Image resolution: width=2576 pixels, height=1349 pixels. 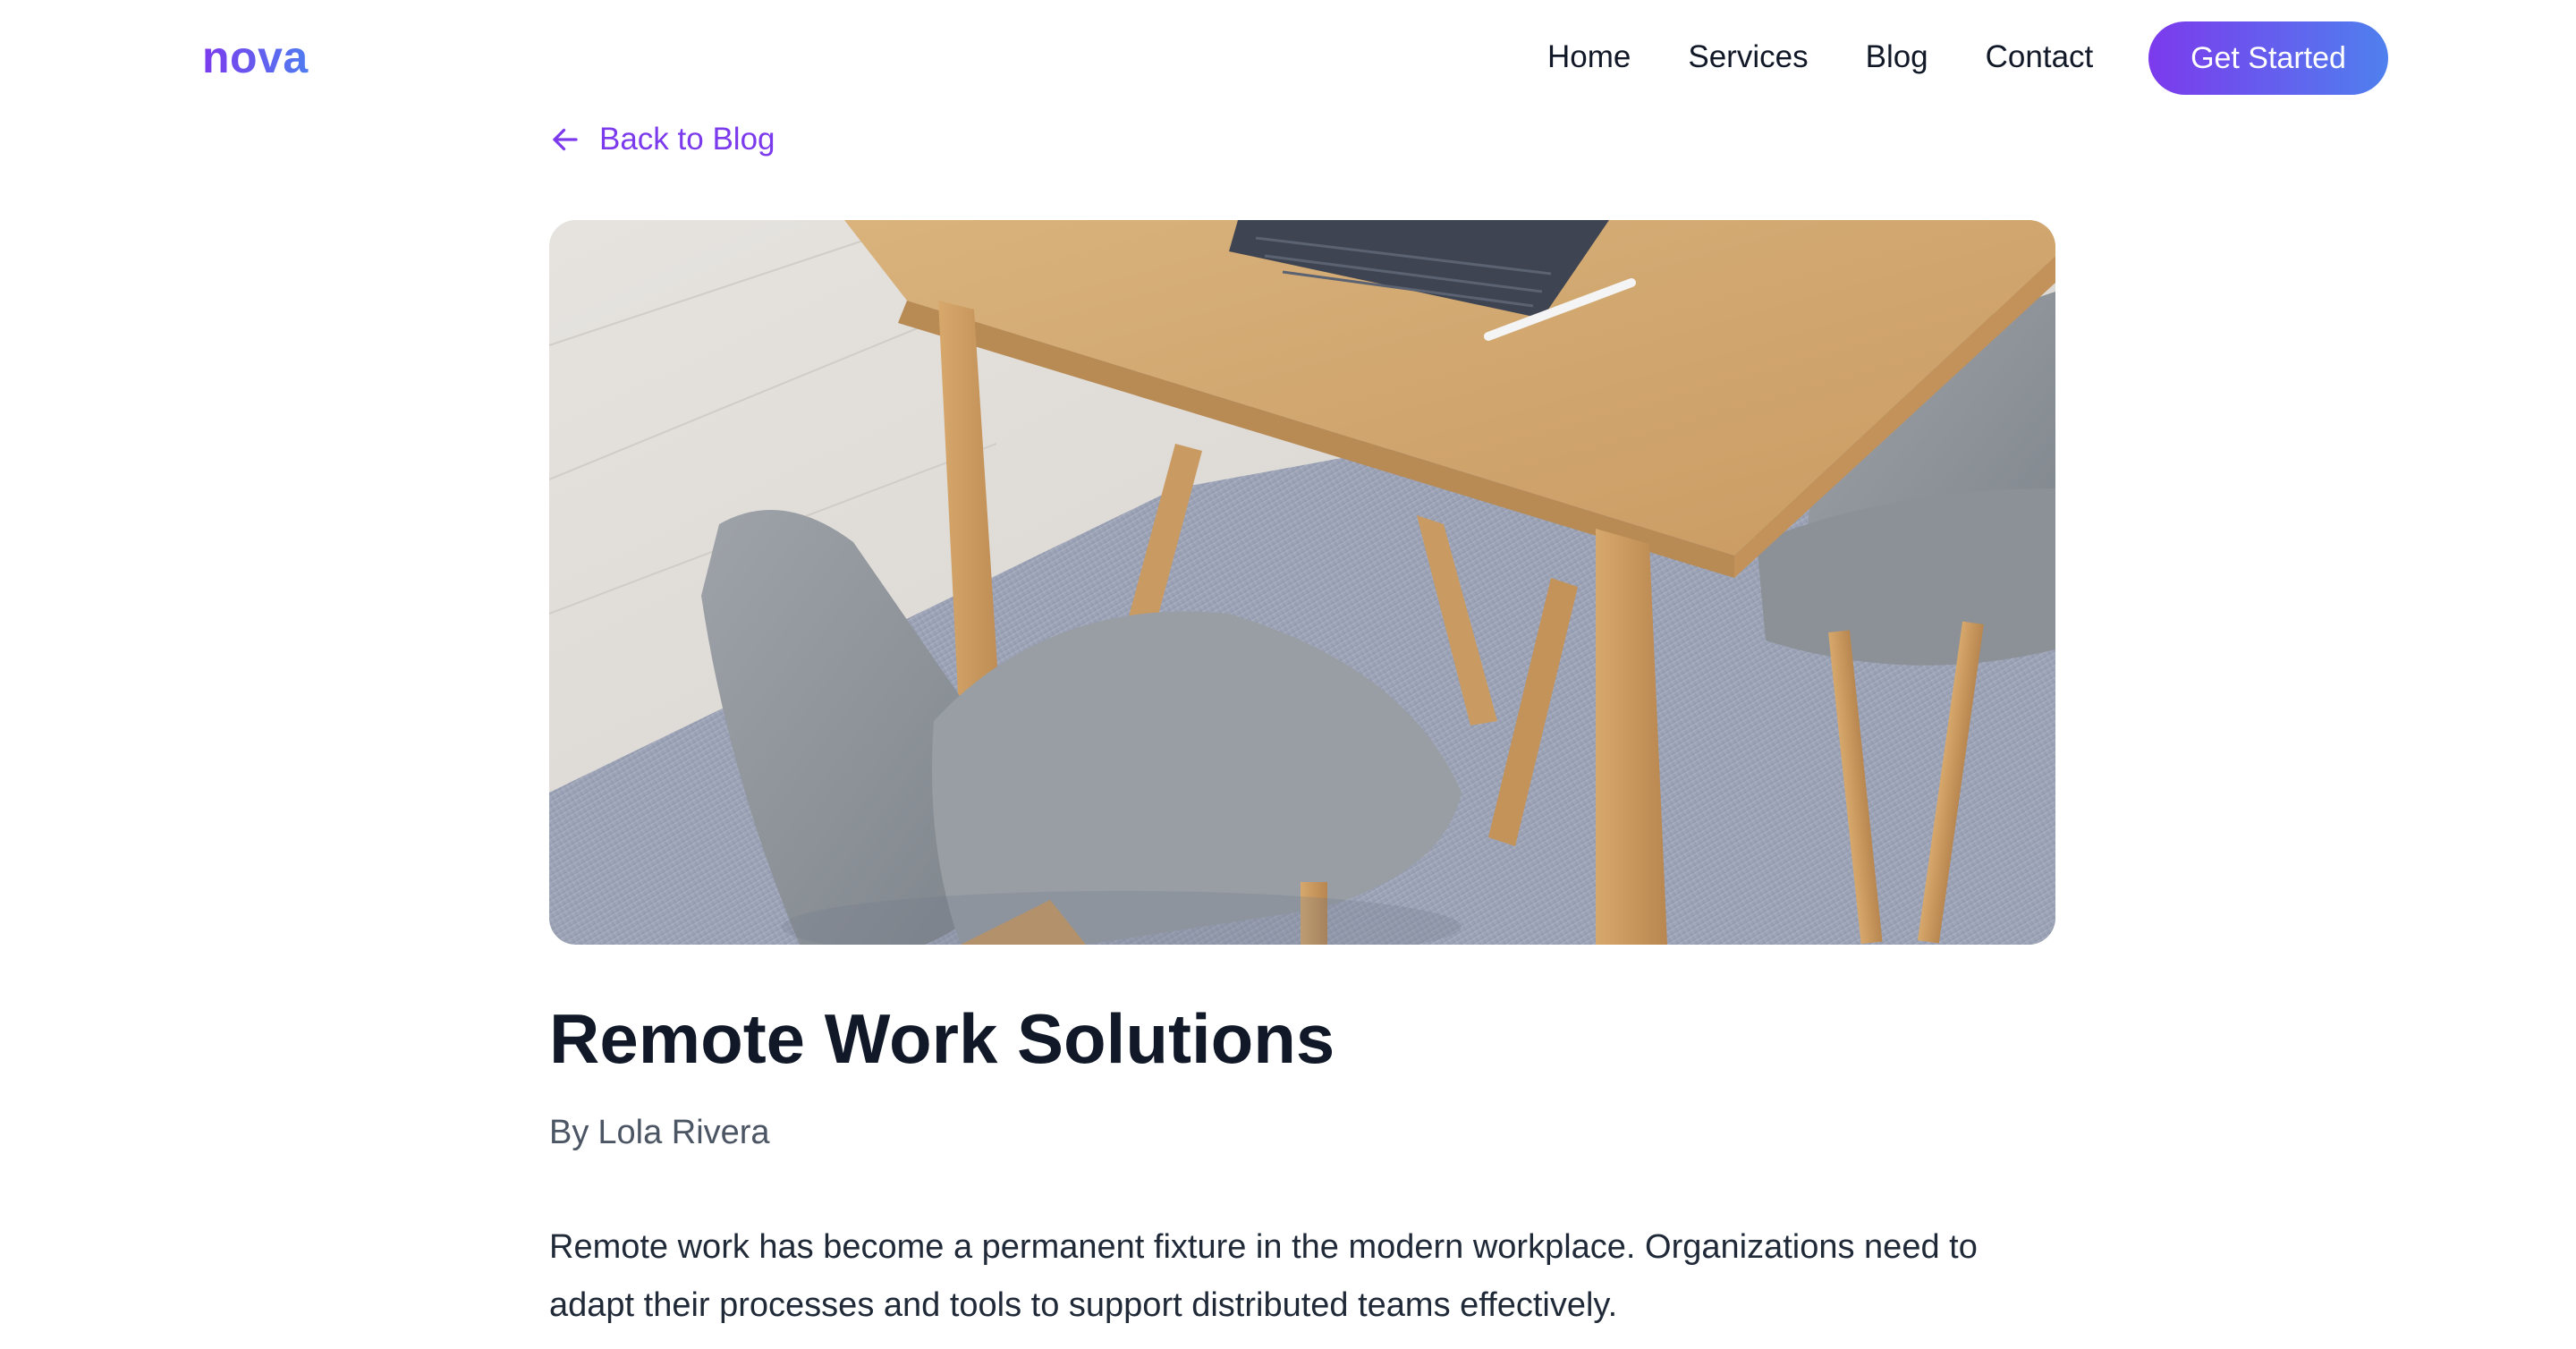 I want to click on byline: By Lola Rivera, so click(x=659, y=1132).